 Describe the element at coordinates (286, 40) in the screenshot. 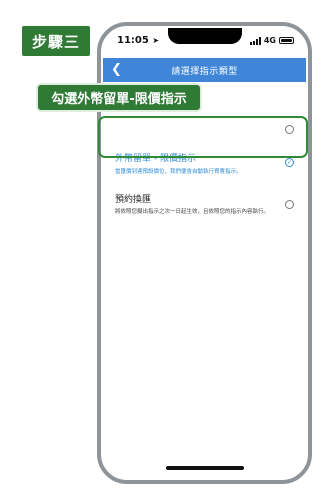

I see `battery-icon` at that location.